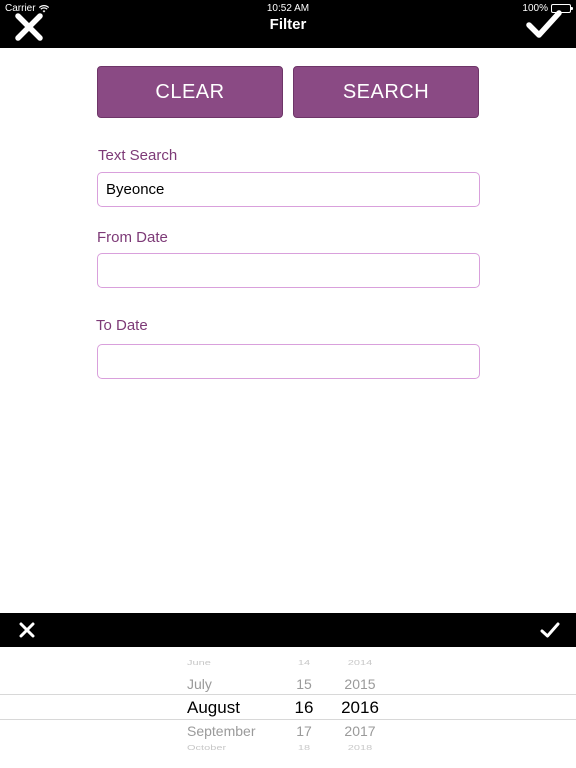 This screenshot has height=768, width=576. What do you see at coordinates (132, 237) in the screenshot?
I see `from-date-label: From Date` at bounding box center [132, 237].